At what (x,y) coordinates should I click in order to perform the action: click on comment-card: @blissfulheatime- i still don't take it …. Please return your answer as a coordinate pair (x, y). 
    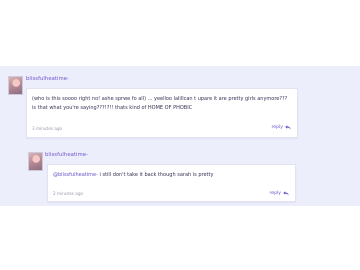
    Looking at the image, I should click on (171, 183).